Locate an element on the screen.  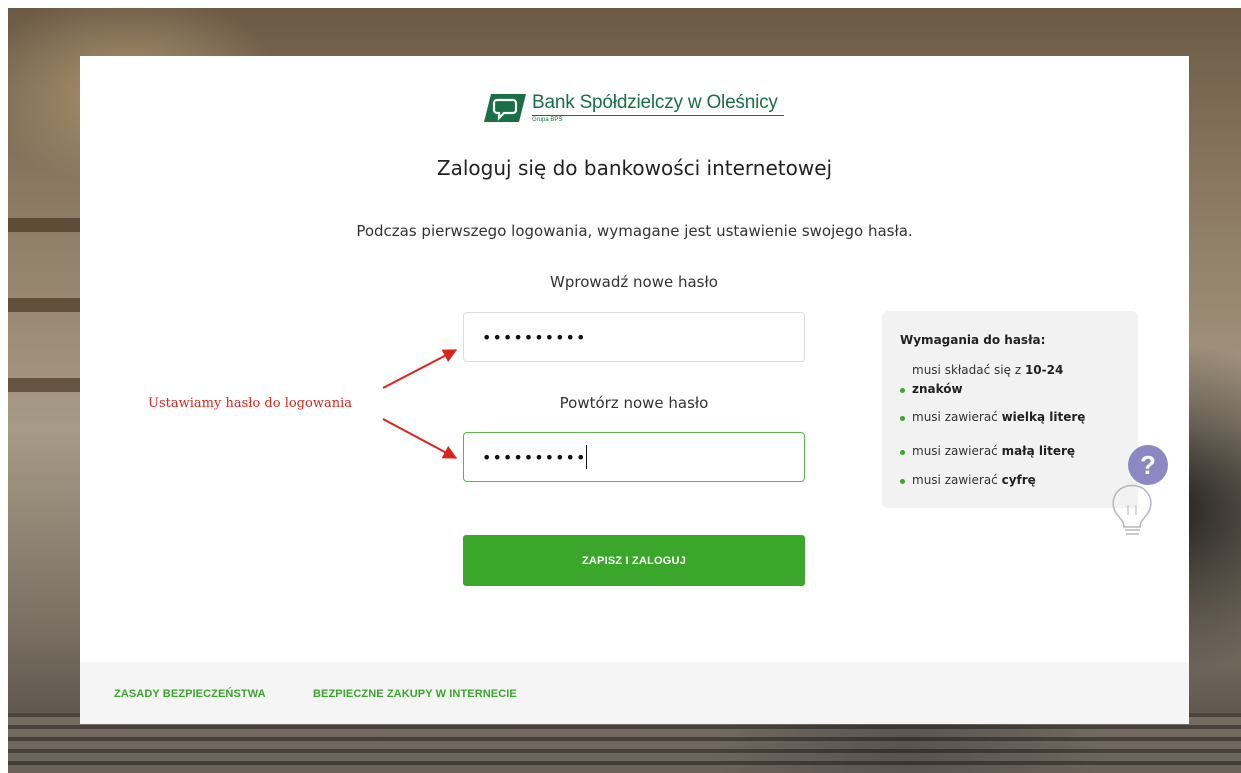
safe-shopping-link: BEZPIECZNE ZAKUPY W INTERNECIE is located at coordinates (415, 694).